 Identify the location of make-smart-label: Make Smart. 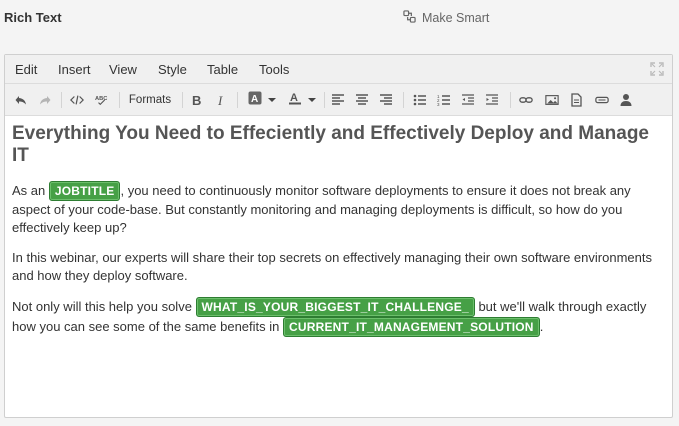
(456, 18).